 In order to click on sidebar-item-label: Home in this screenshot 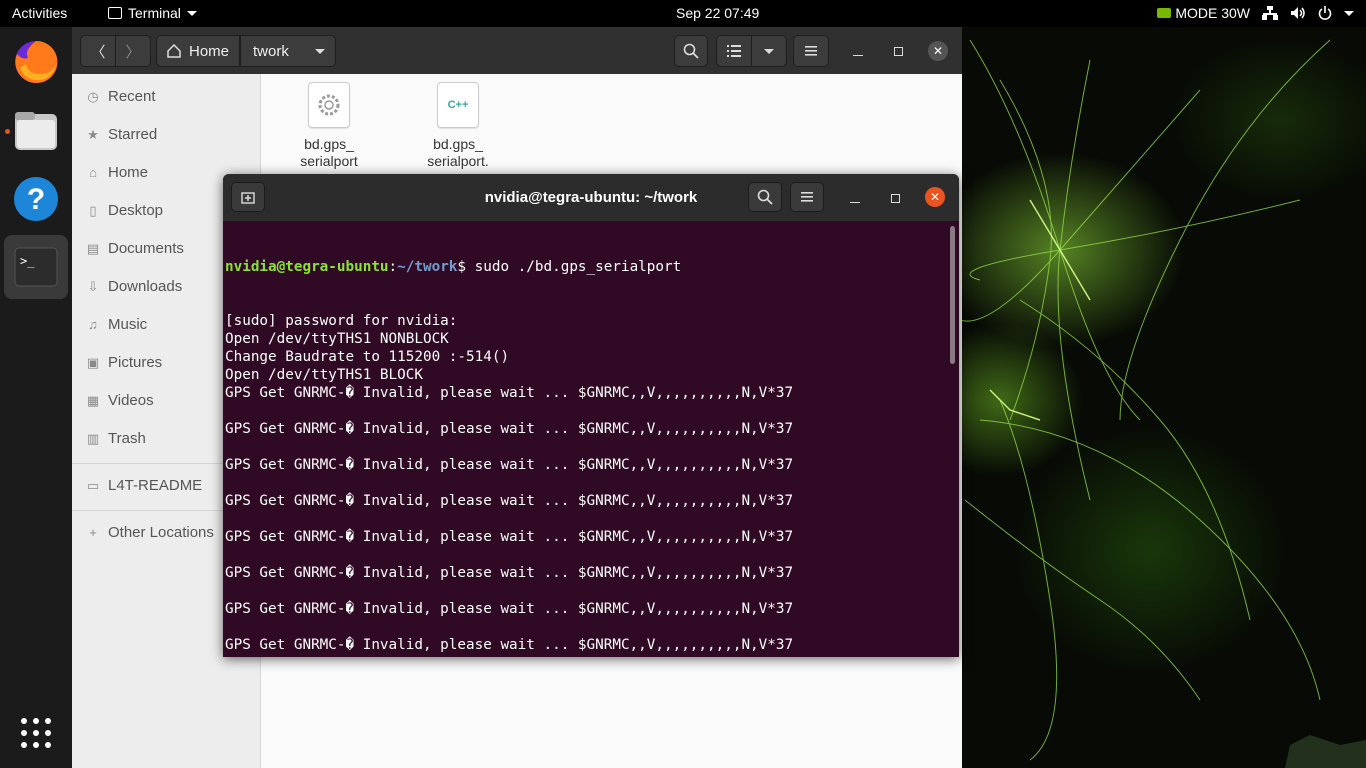, I will do `click(128, 172)`.